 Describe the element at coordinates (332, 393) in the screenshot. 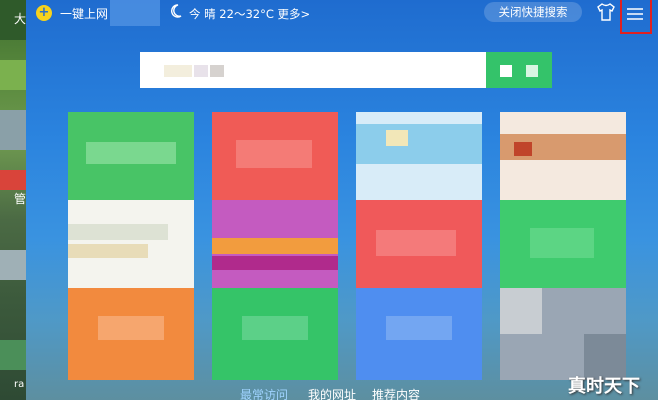

I see `tab-my-sites: 我的网址` at that location.